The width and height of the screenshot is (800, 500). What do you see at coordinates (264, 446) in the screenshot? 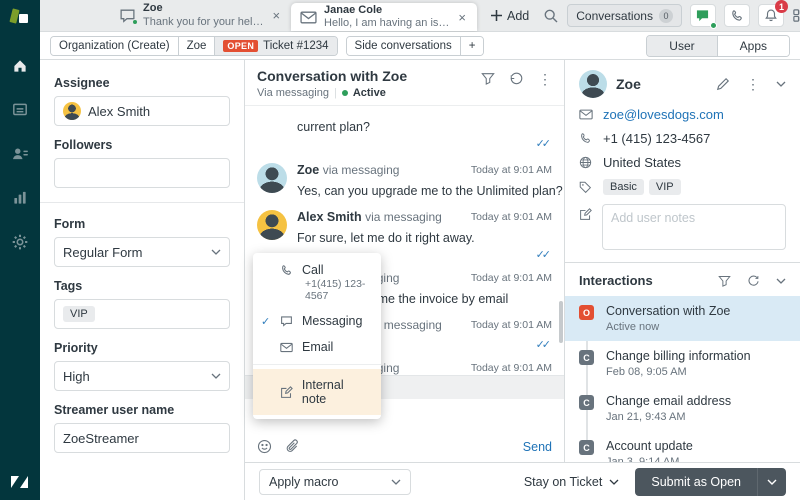
I see `emoji-icon` at bounding box center [264, 446].